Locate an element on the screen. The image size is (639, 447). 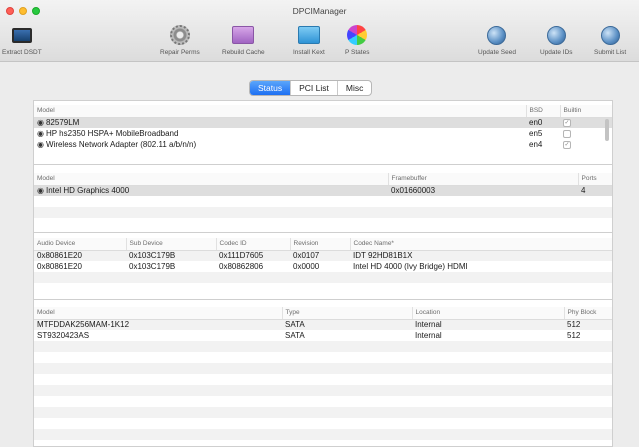
graphics-model: Intel HD Graphics 4000 is located at coordinates (87, 191).